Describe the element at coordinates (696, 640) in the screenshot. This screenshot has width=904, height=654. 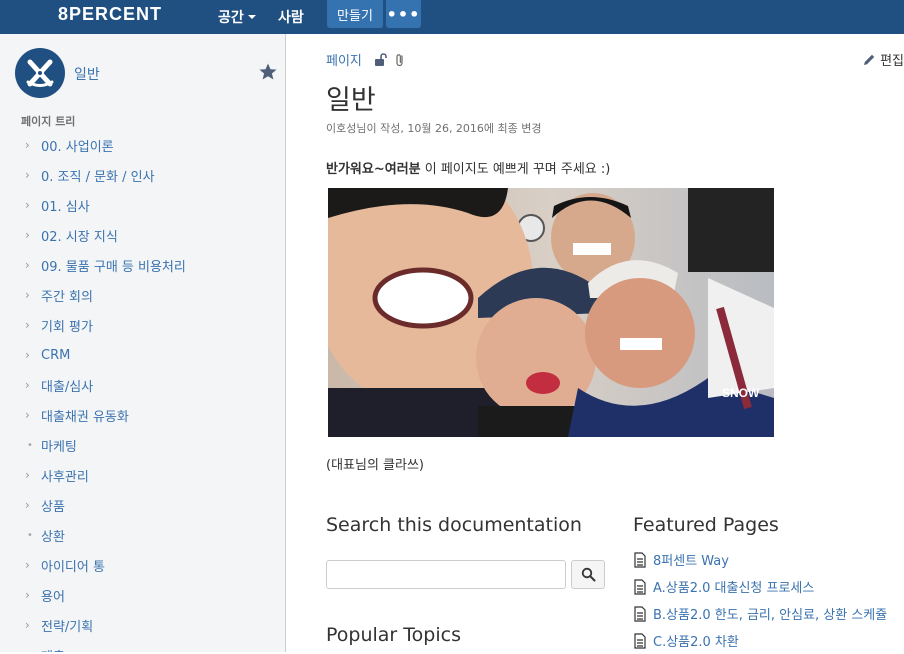
I see `featured-page-label: C.상품2.0 차환` at that location.